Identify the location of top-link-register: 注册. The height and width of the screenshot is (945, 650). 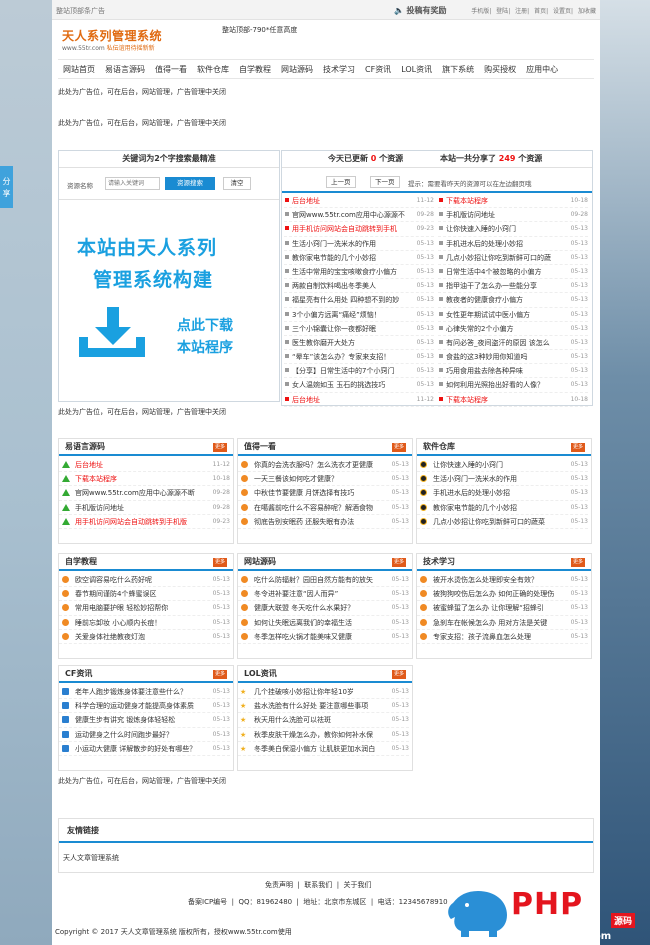
(521, 11).